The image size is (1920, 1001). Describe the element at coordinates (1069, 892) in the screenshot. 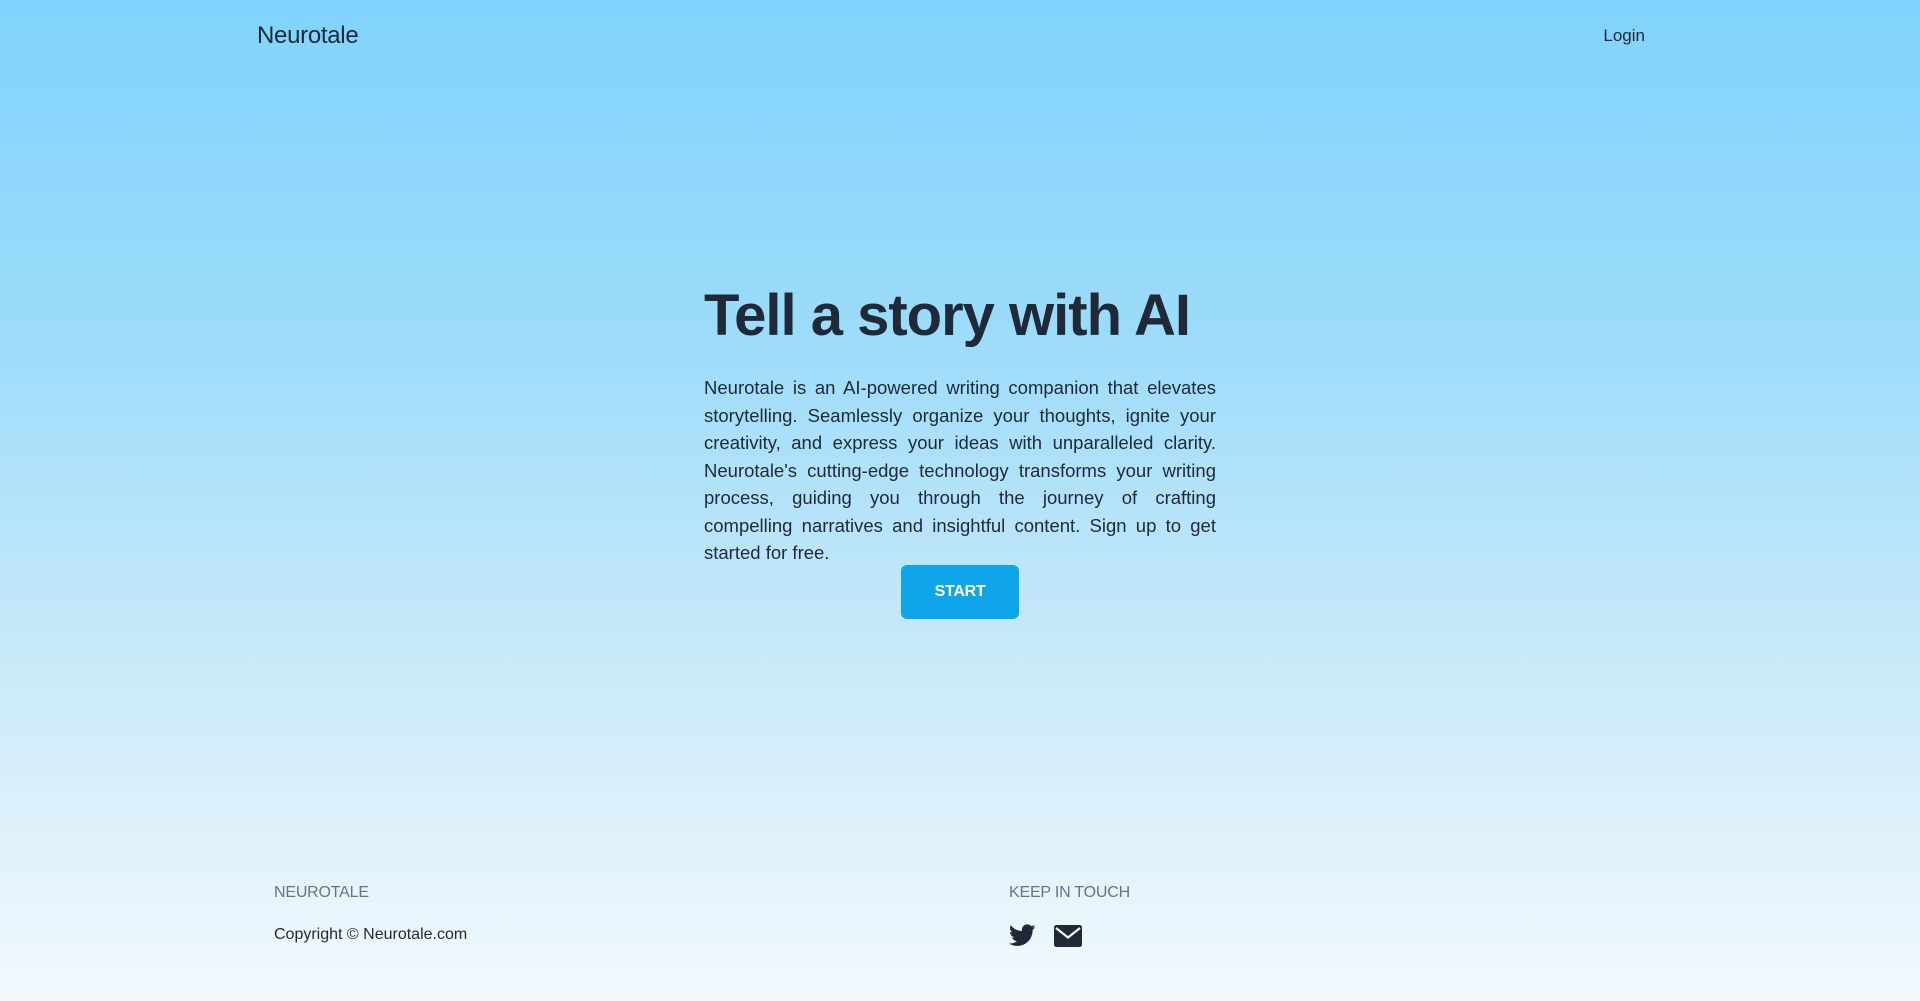

I see `keep-in-touch-heading: KEEP IN TOUCH` at that location.